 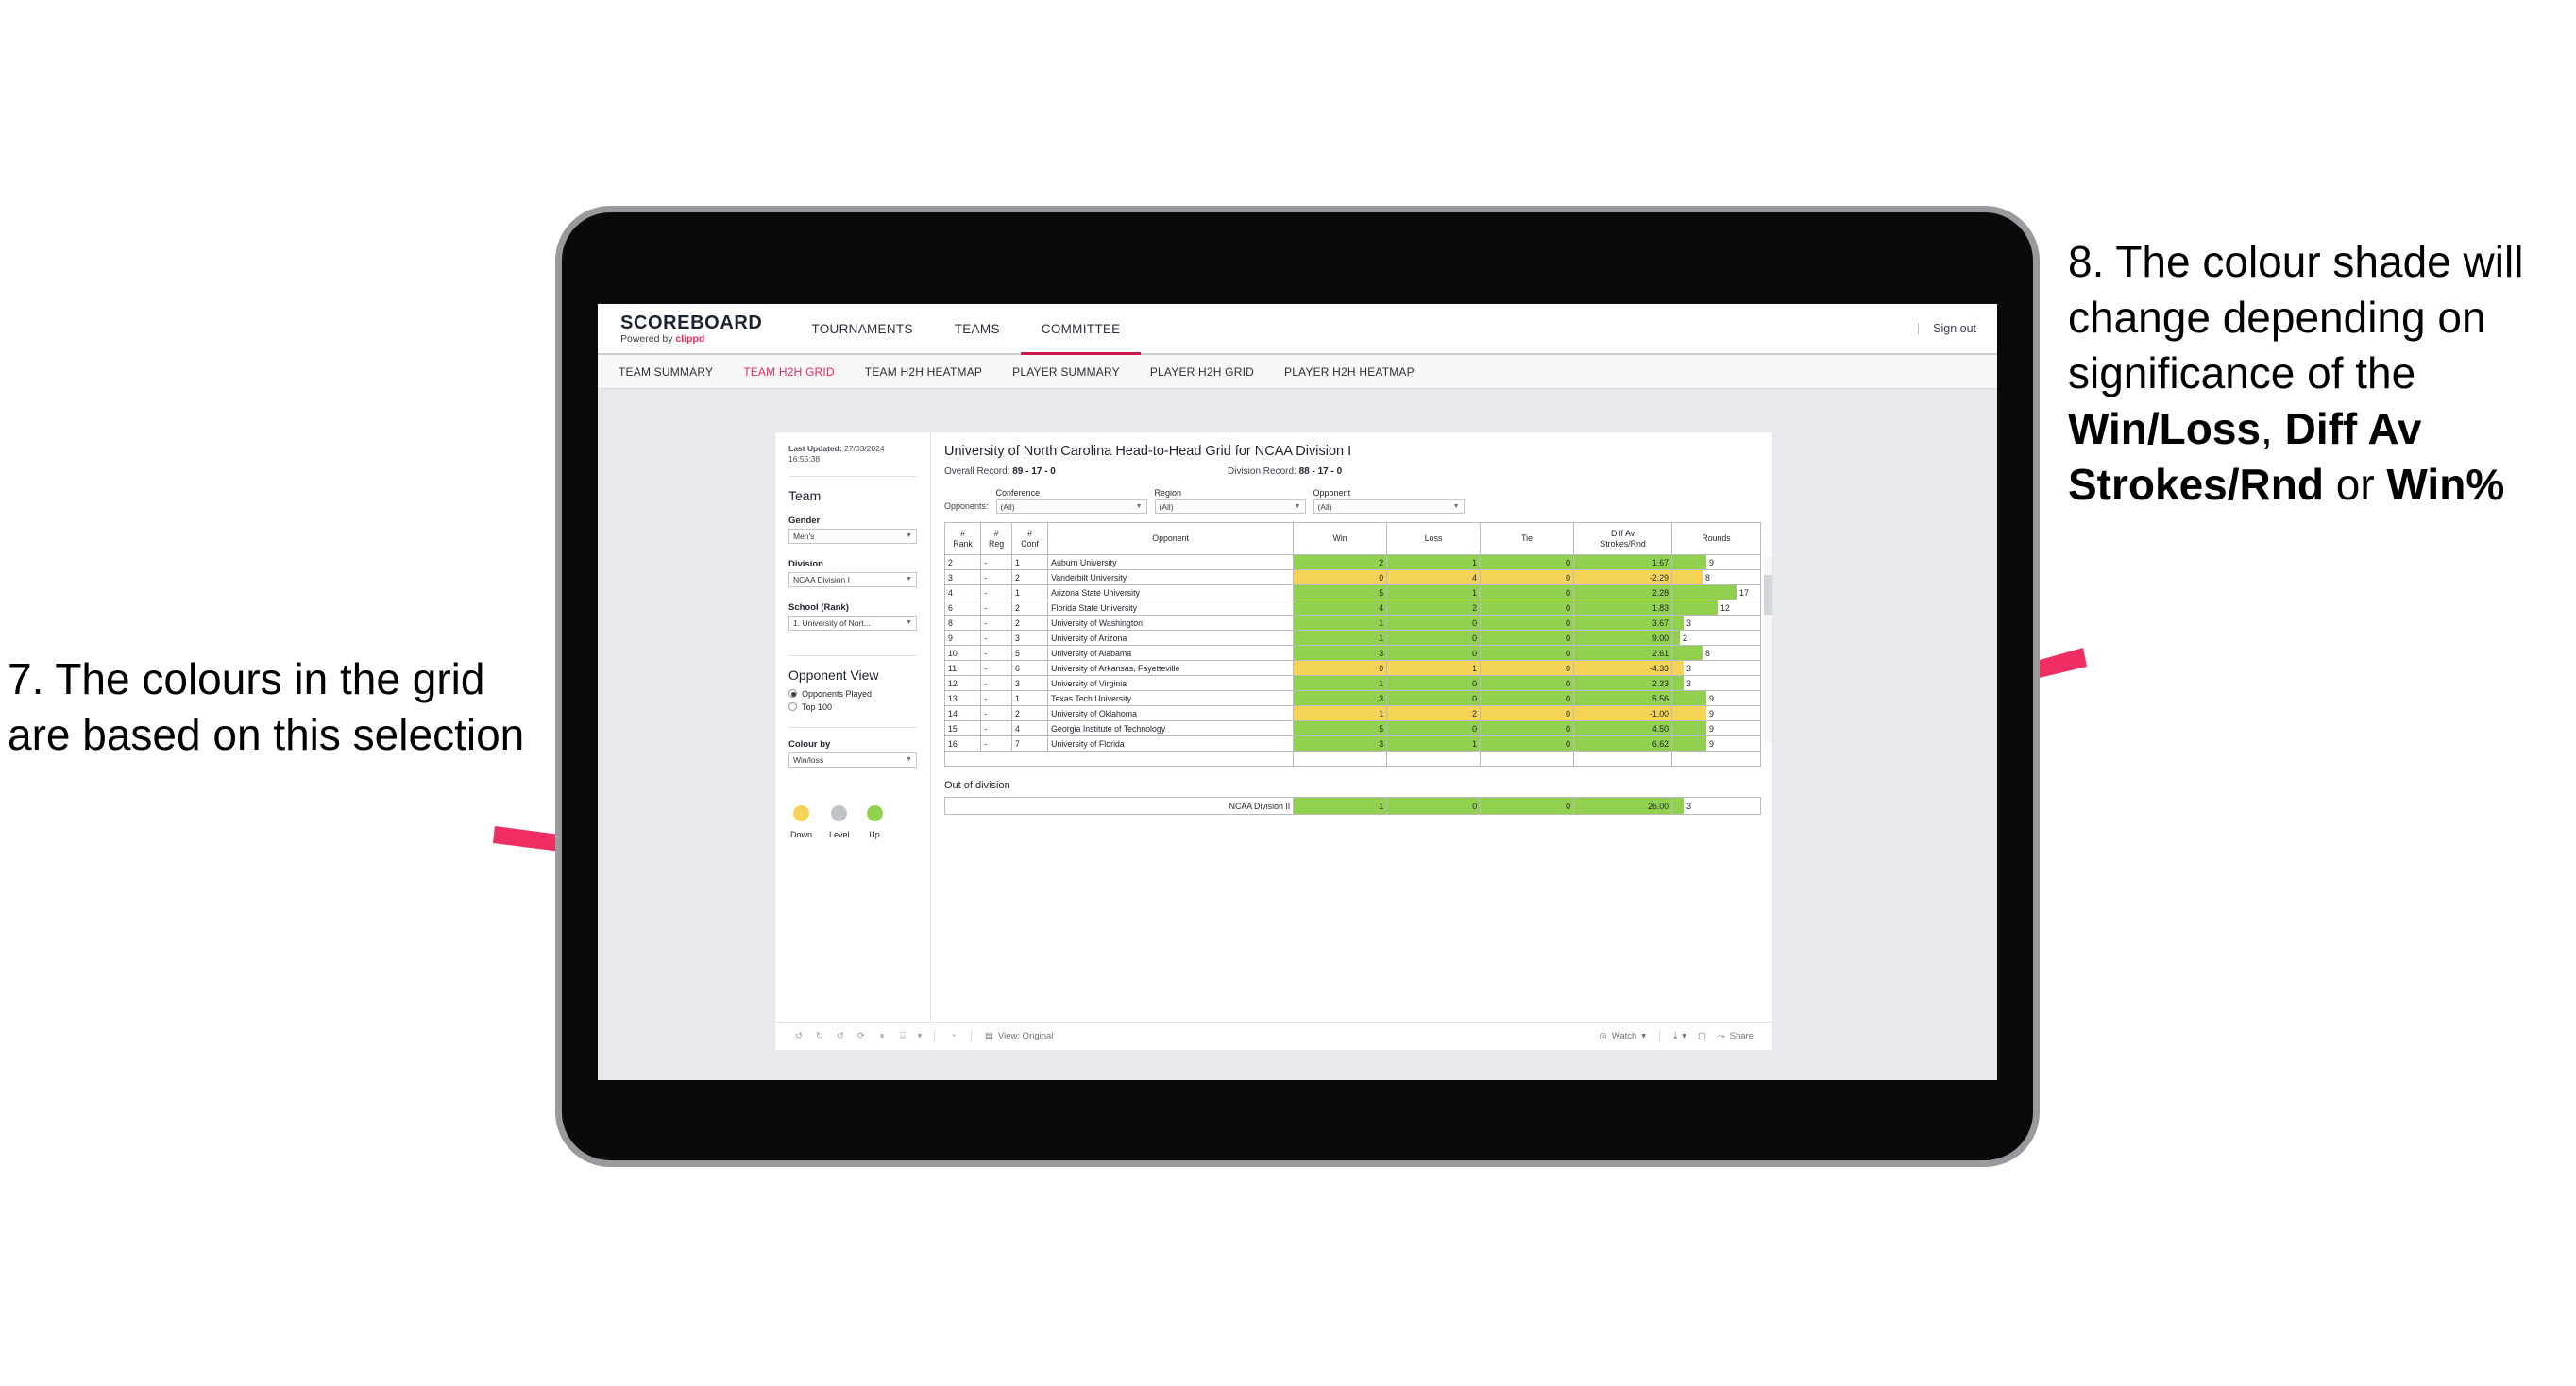 What do you see at coordinates (977, 786) in the screenshot?
I see `out-of-division-heading: Out of division` at bounding box center [977, 786].